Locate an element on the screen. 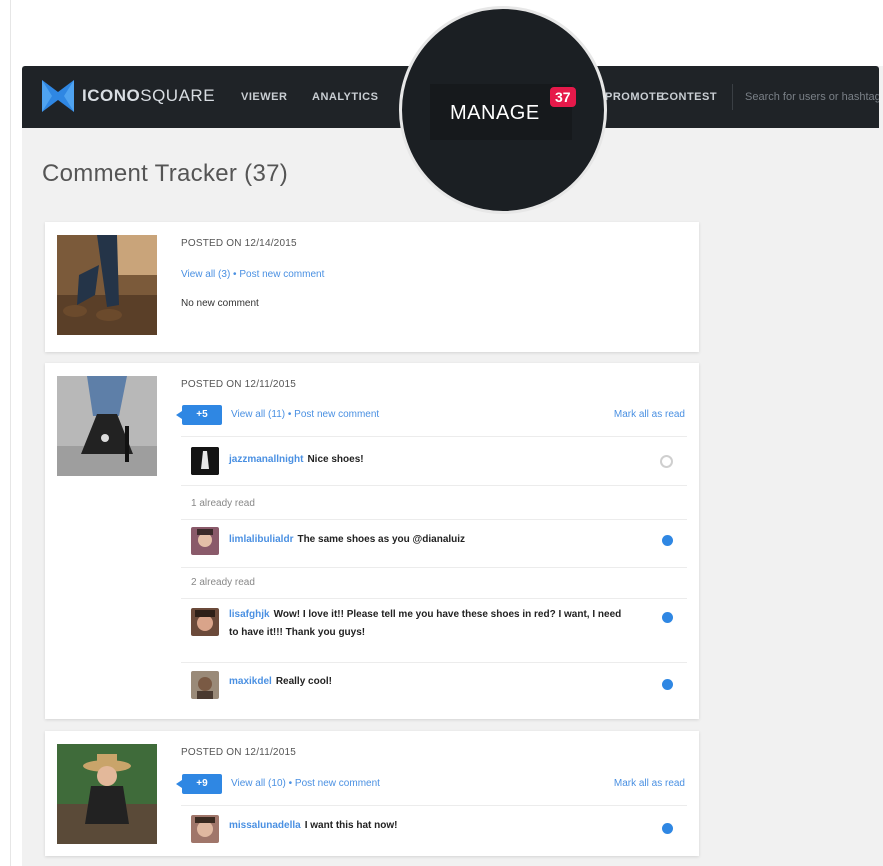 This screenshot has height=866, width=883. magnifier-callout: MANAGE 37 is located at coordinates (503, 110).